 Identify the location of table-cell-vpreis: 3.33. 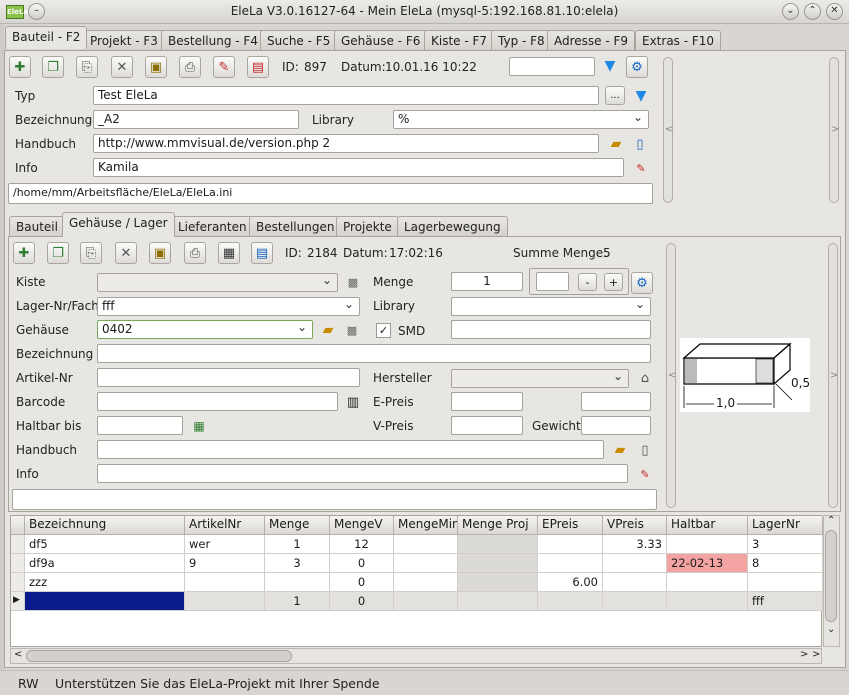
(635, 544).